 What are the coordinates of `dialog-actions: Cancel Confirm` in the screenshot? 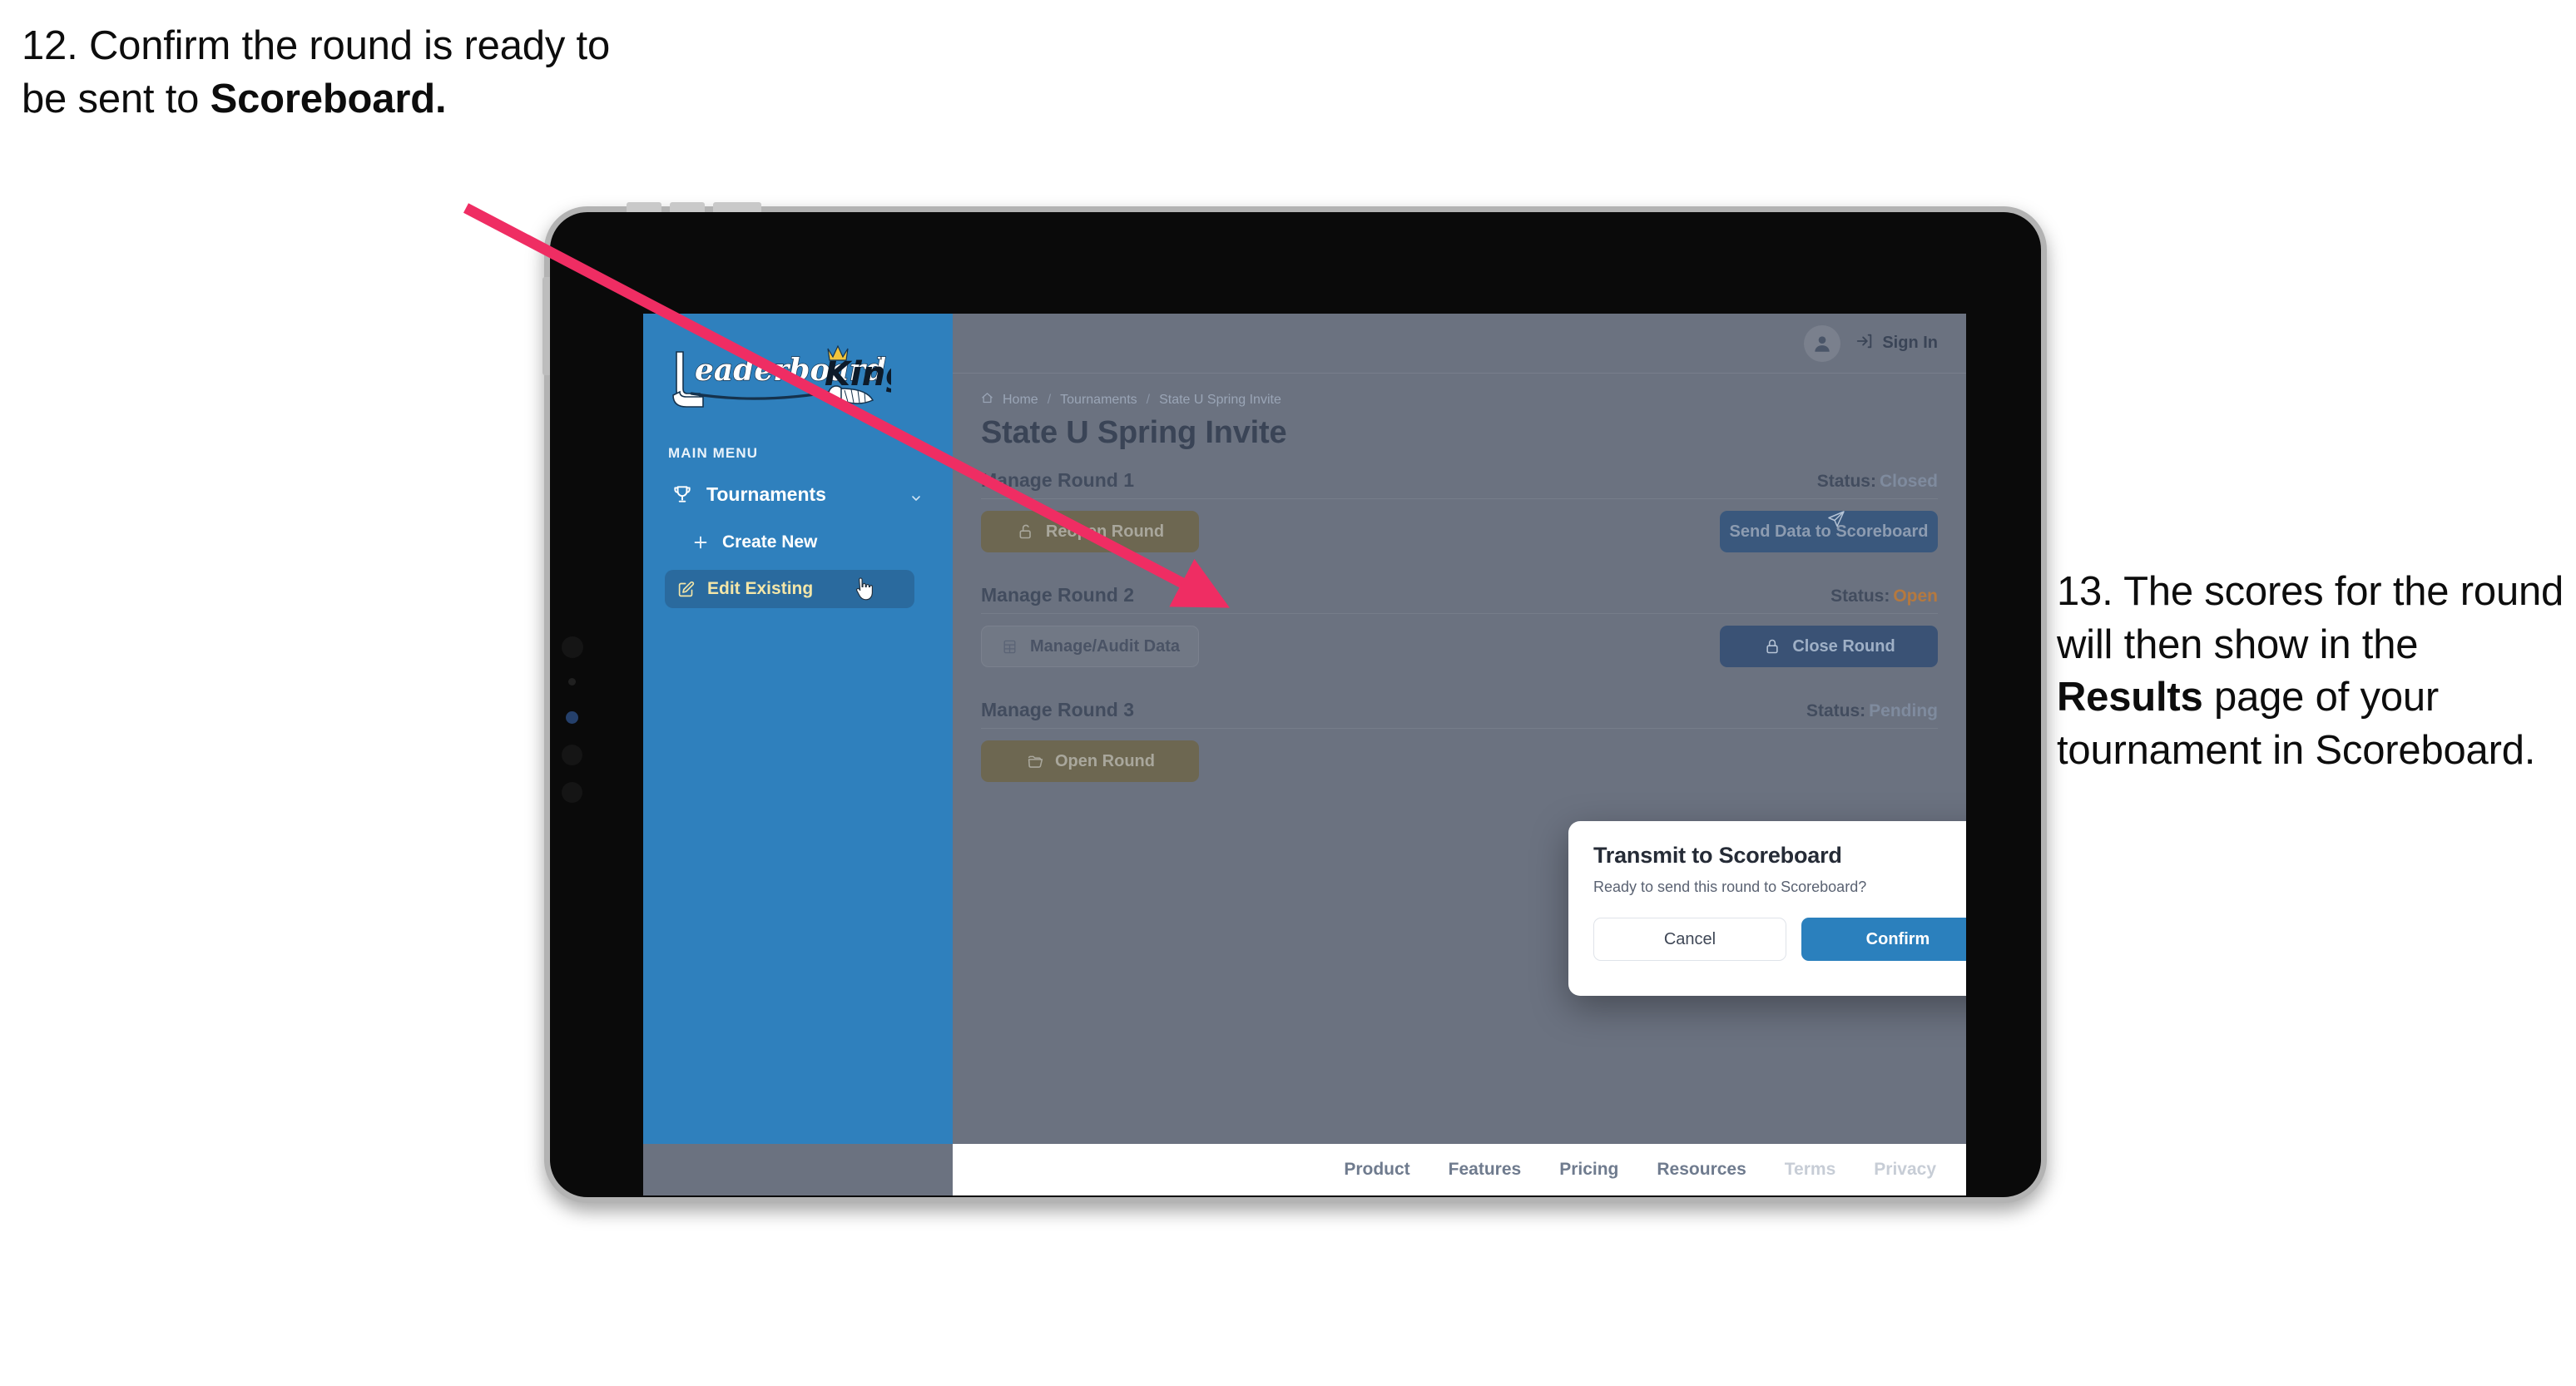 It's located at (1780, 939).